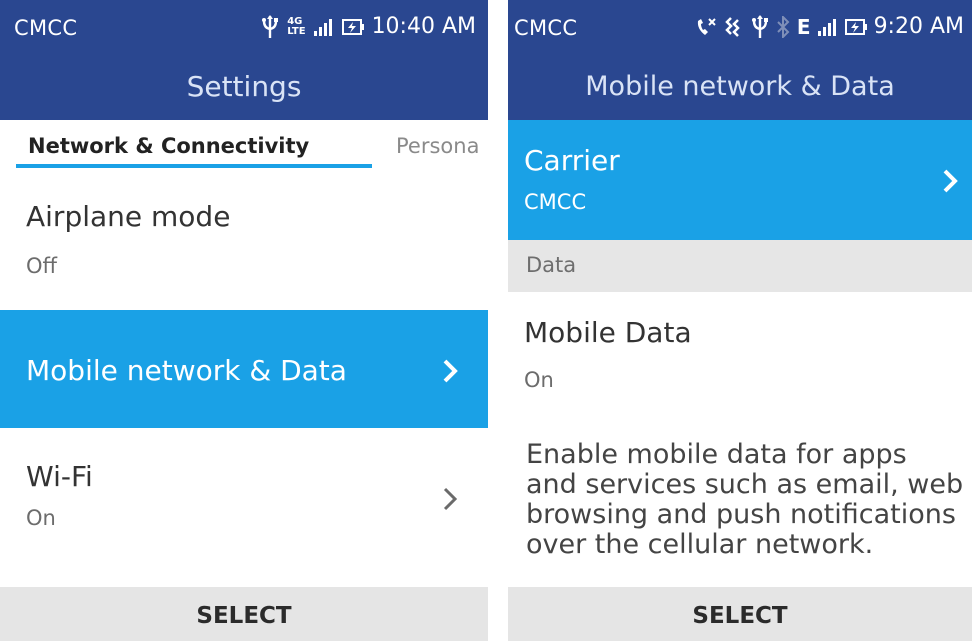 This screenshot has width=972, height=641. What do you see at coordinates (740, 266) in the screenshot?
I see `section-header-data: Data` at bounding box center [740, 266].